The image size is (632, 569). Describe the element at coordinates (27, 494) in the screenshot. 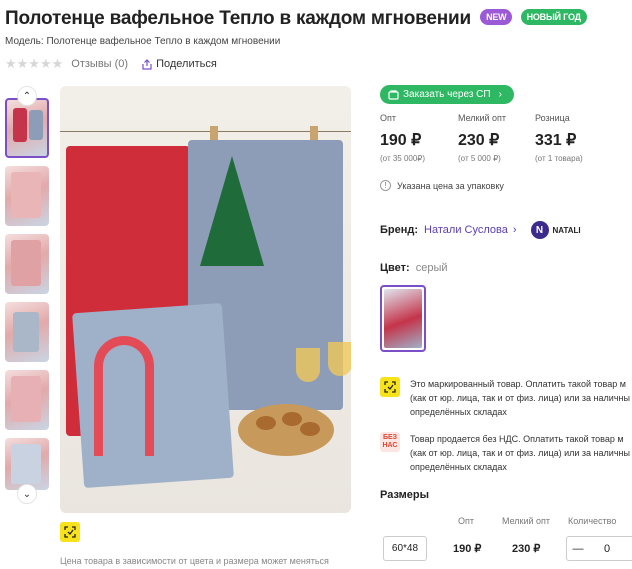

I see `chevron-down-icon: ⌄` at that location.